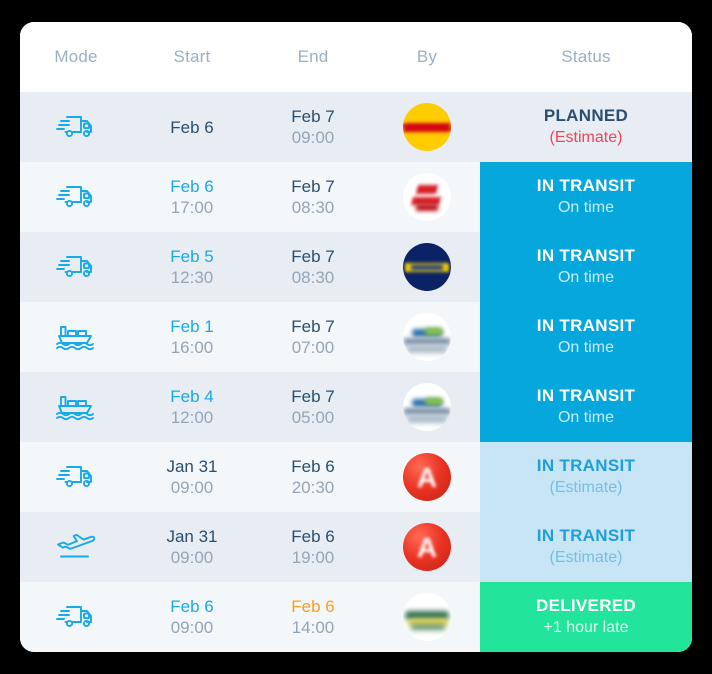 The image size is (712, 674). I want to click on end-time: 14:00, so click(313, 627).